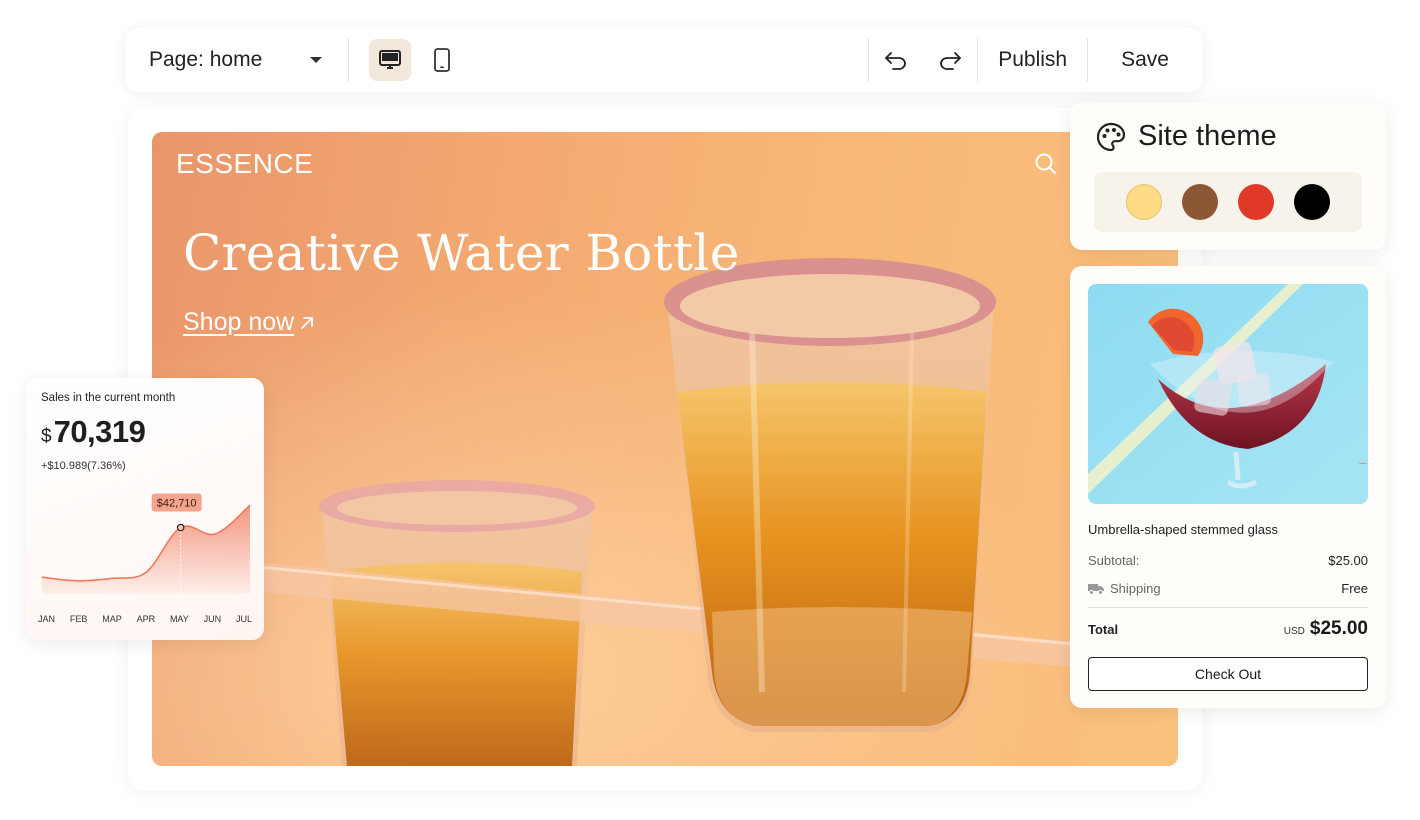 This screenshot has height=820, width=1420. Describe the element at coordinates (1228, 629) in the screenshot. I see `total-row: Total USD $25.00` at that location.